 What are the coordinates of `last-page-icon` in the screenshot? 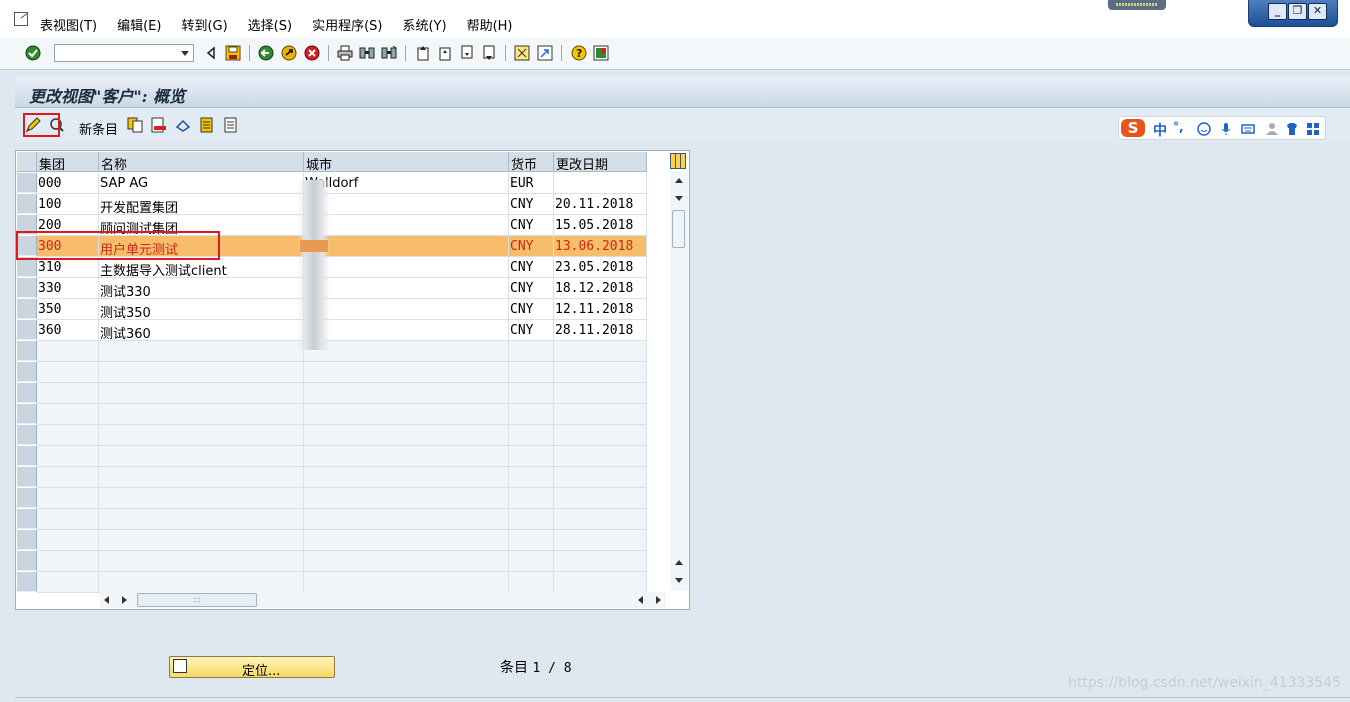 It's located at (489, 53).